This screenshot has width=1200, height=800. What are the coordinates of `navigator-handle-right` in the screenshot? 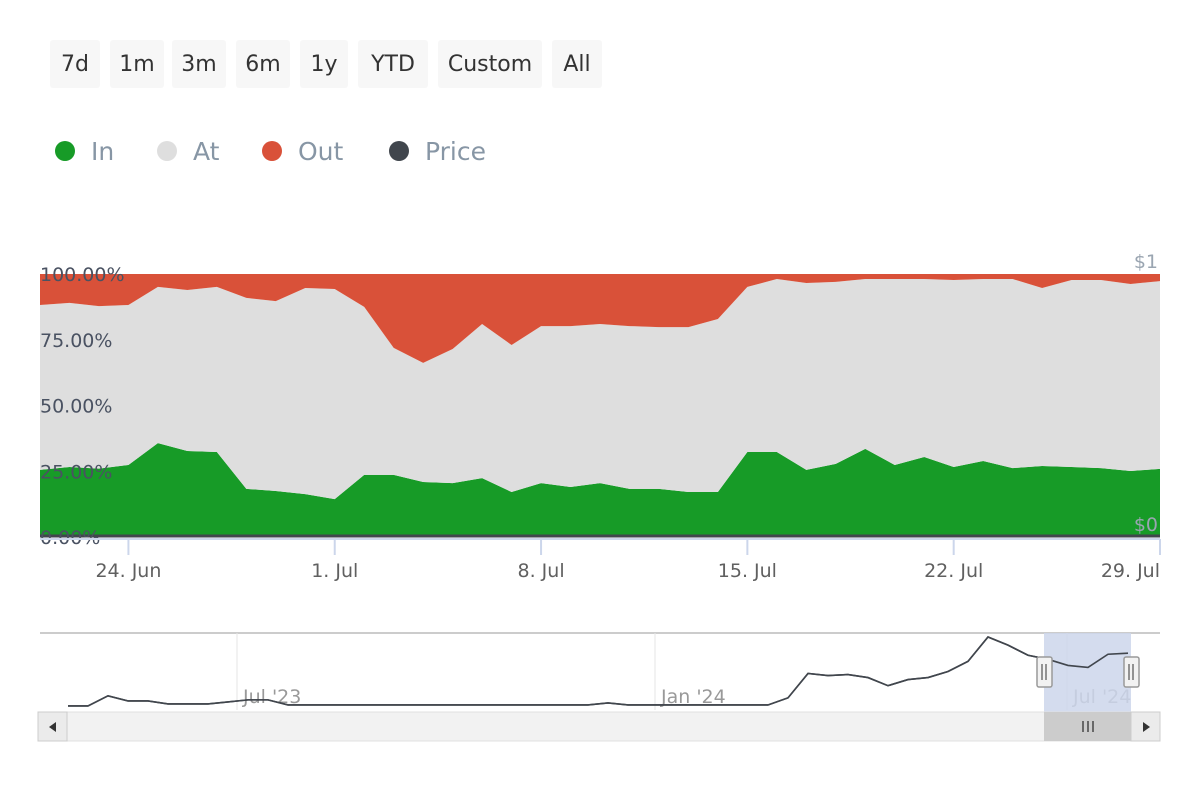 It's located at (1131, 672).